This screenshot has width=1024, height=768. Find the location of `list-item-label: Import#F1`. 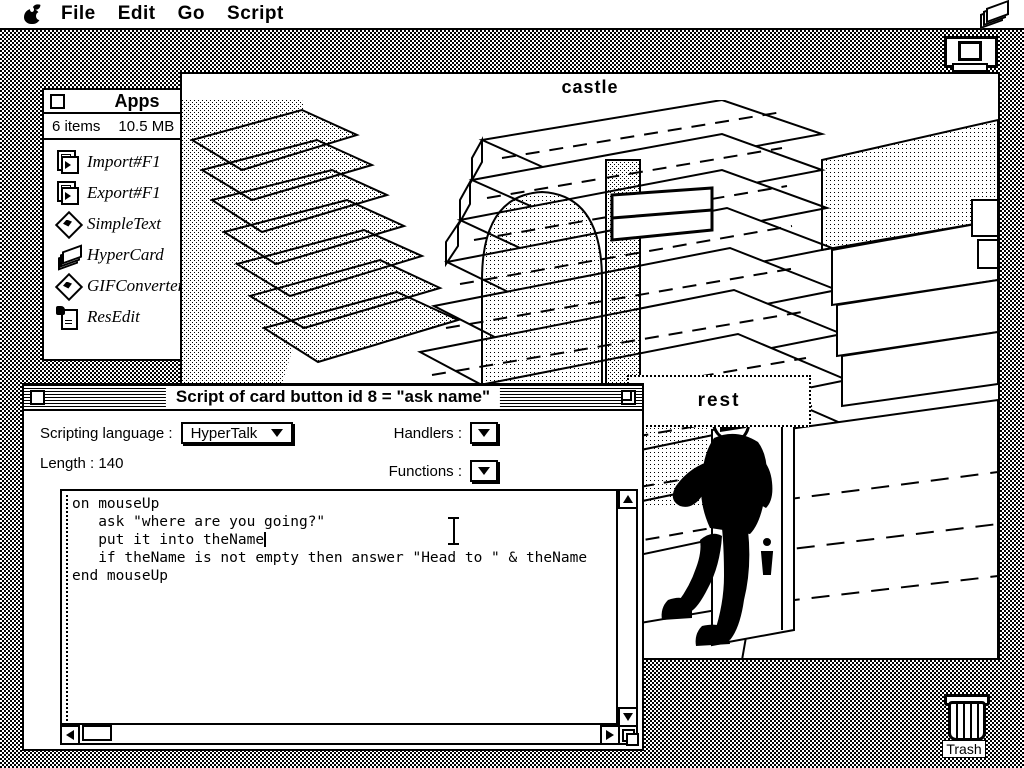

list-item-label: Import#F1 is located at coordinates (124, 161).